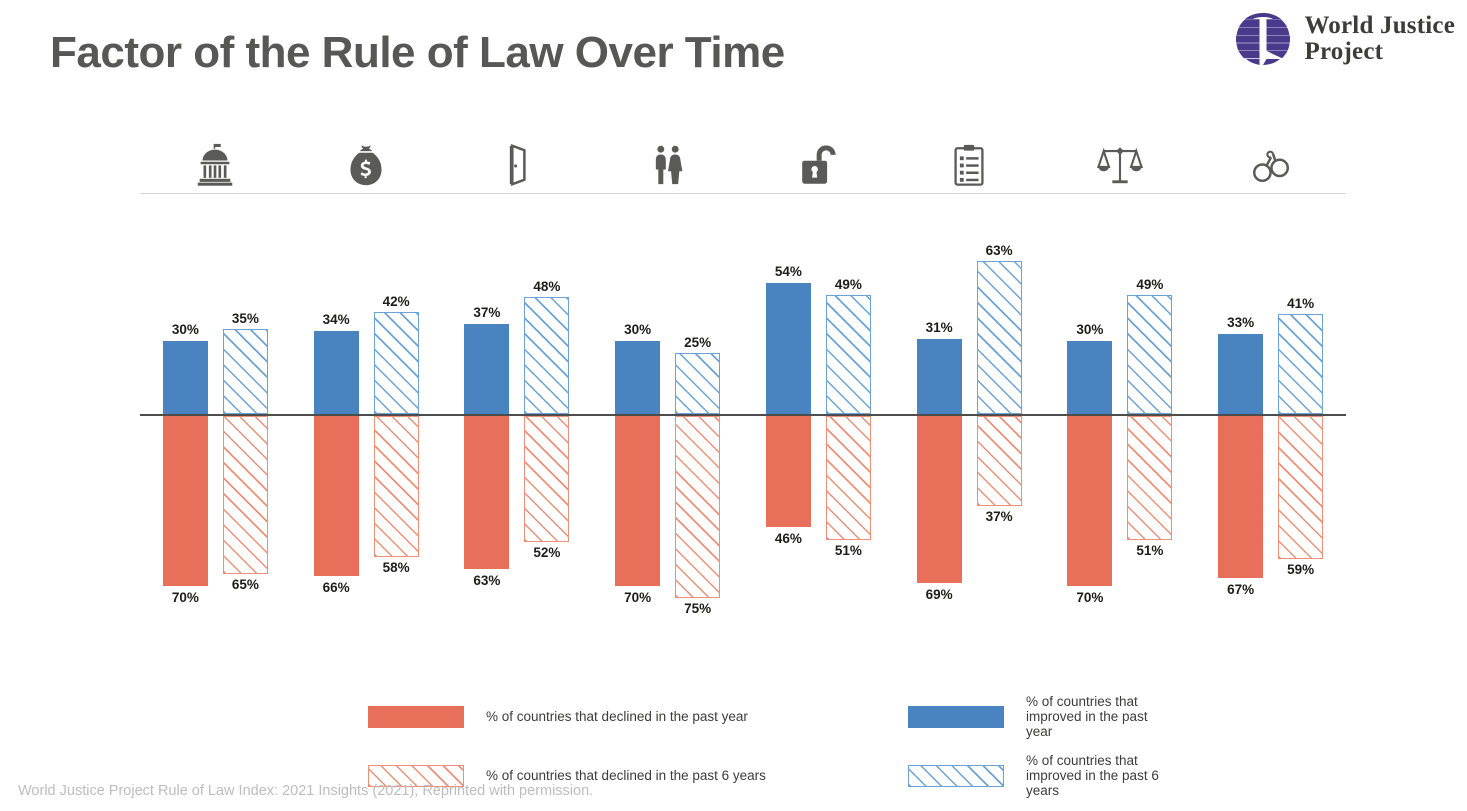  Describe the element at coordinates (547, 287) in the screenshot. I see `bar-value-label: 48%` at that location.